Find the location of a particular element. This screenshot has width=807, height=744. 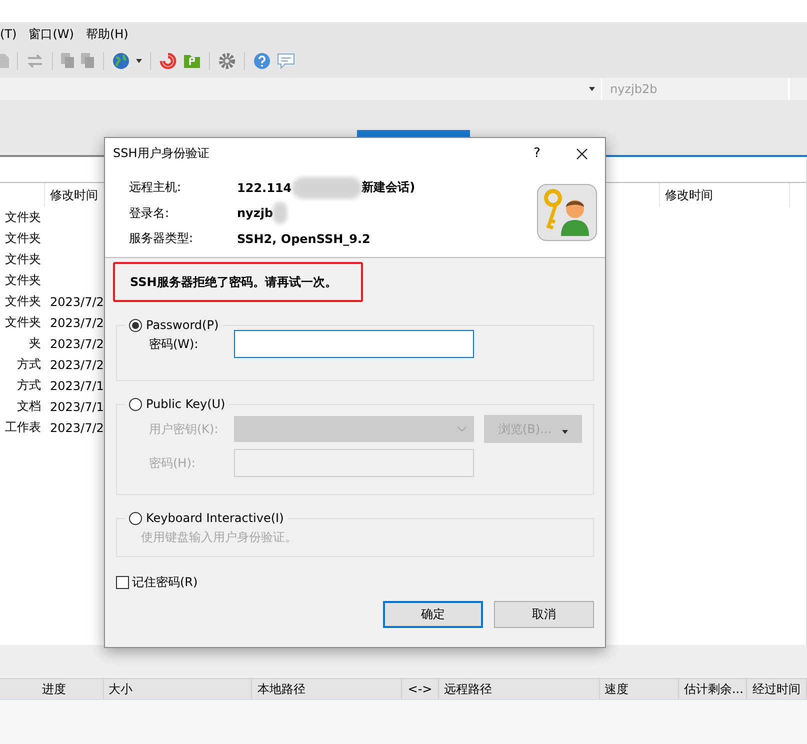

info-value: SSH2, OpenSSH_9.2 is located at coordinates (303, 239).